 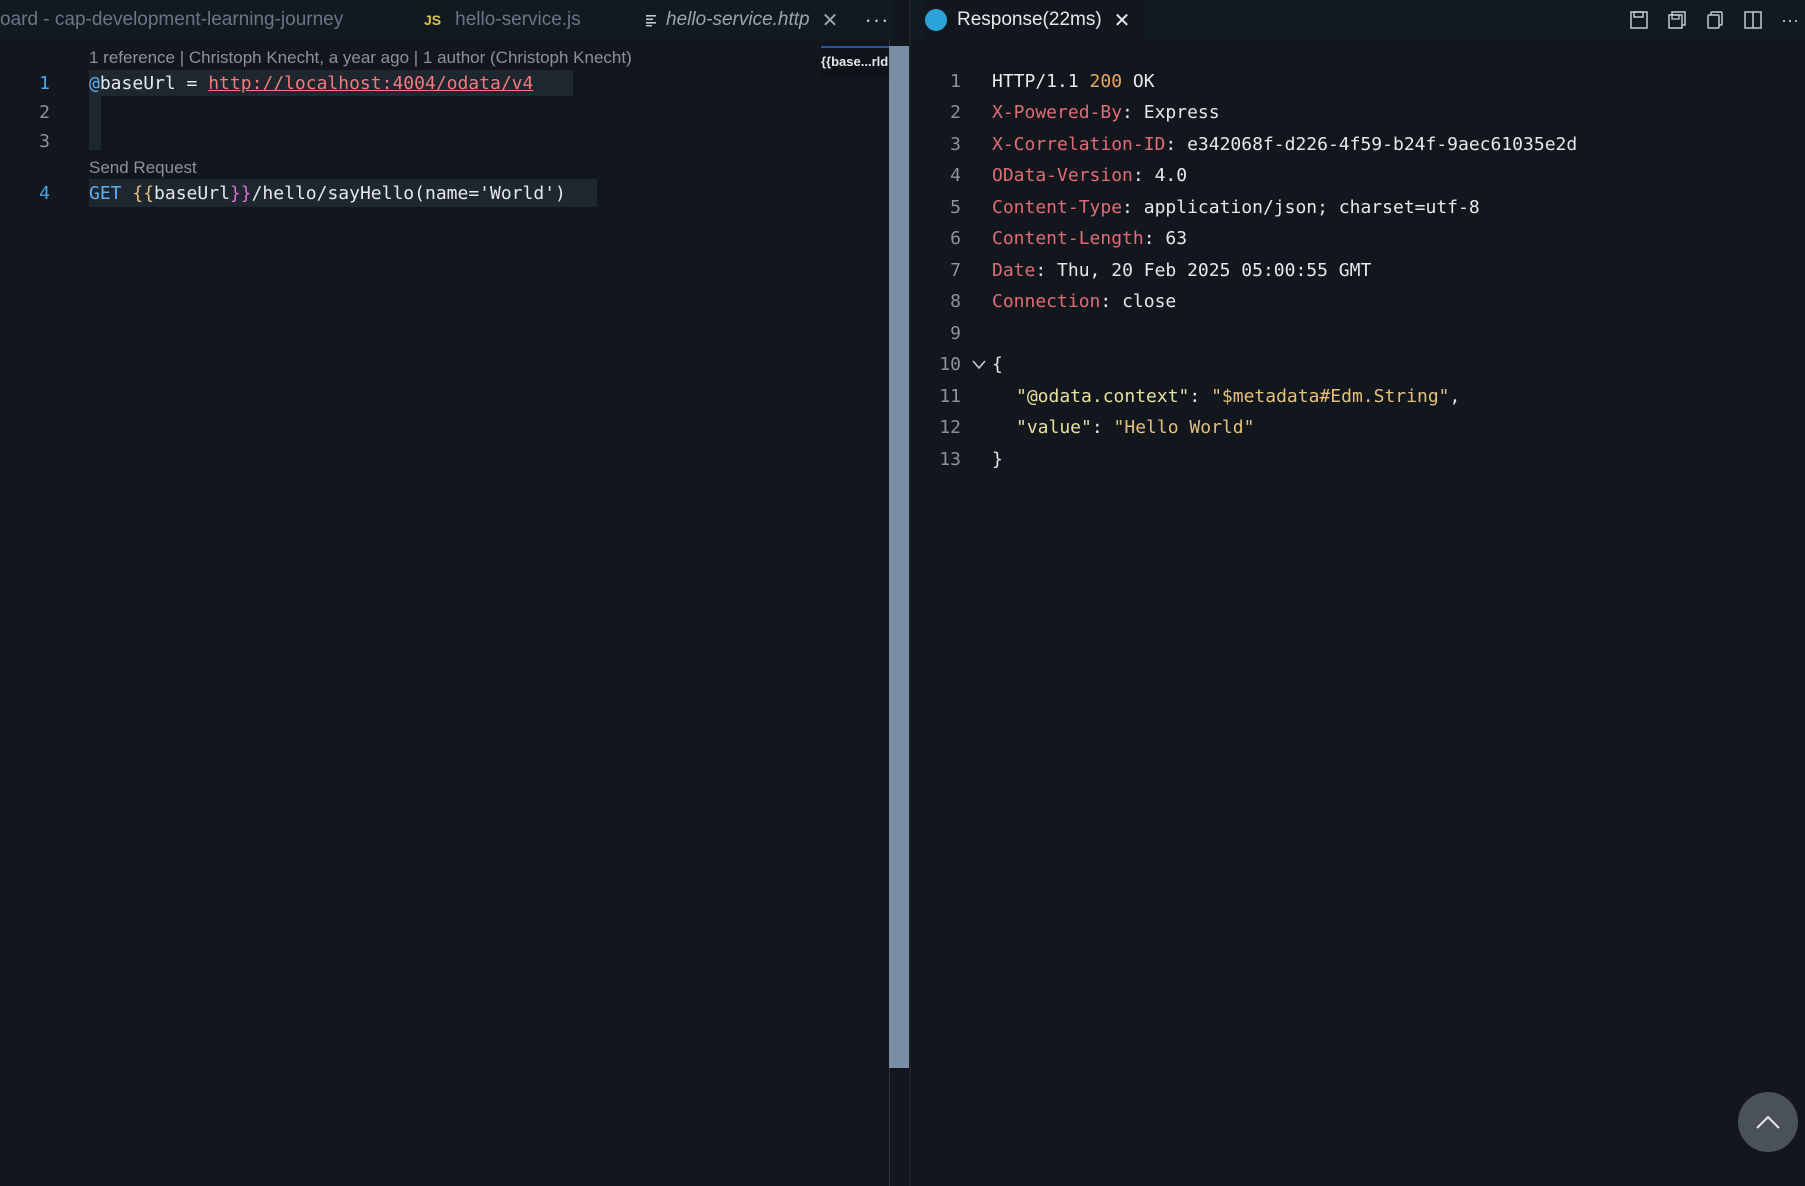 I want to click on right-tab-bar: Response(22ms) ✕ ···, so click(x=1358, y=20).